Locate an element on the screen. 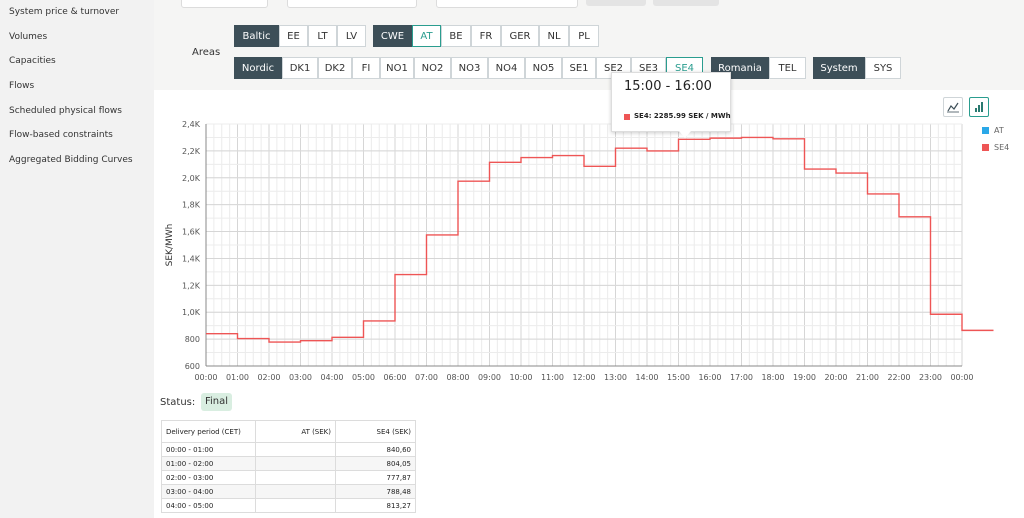 Image resolution: width=1024 pixels, height=518 pixels. x-tick-label: 21:00 is located at coordinates (867, 377).